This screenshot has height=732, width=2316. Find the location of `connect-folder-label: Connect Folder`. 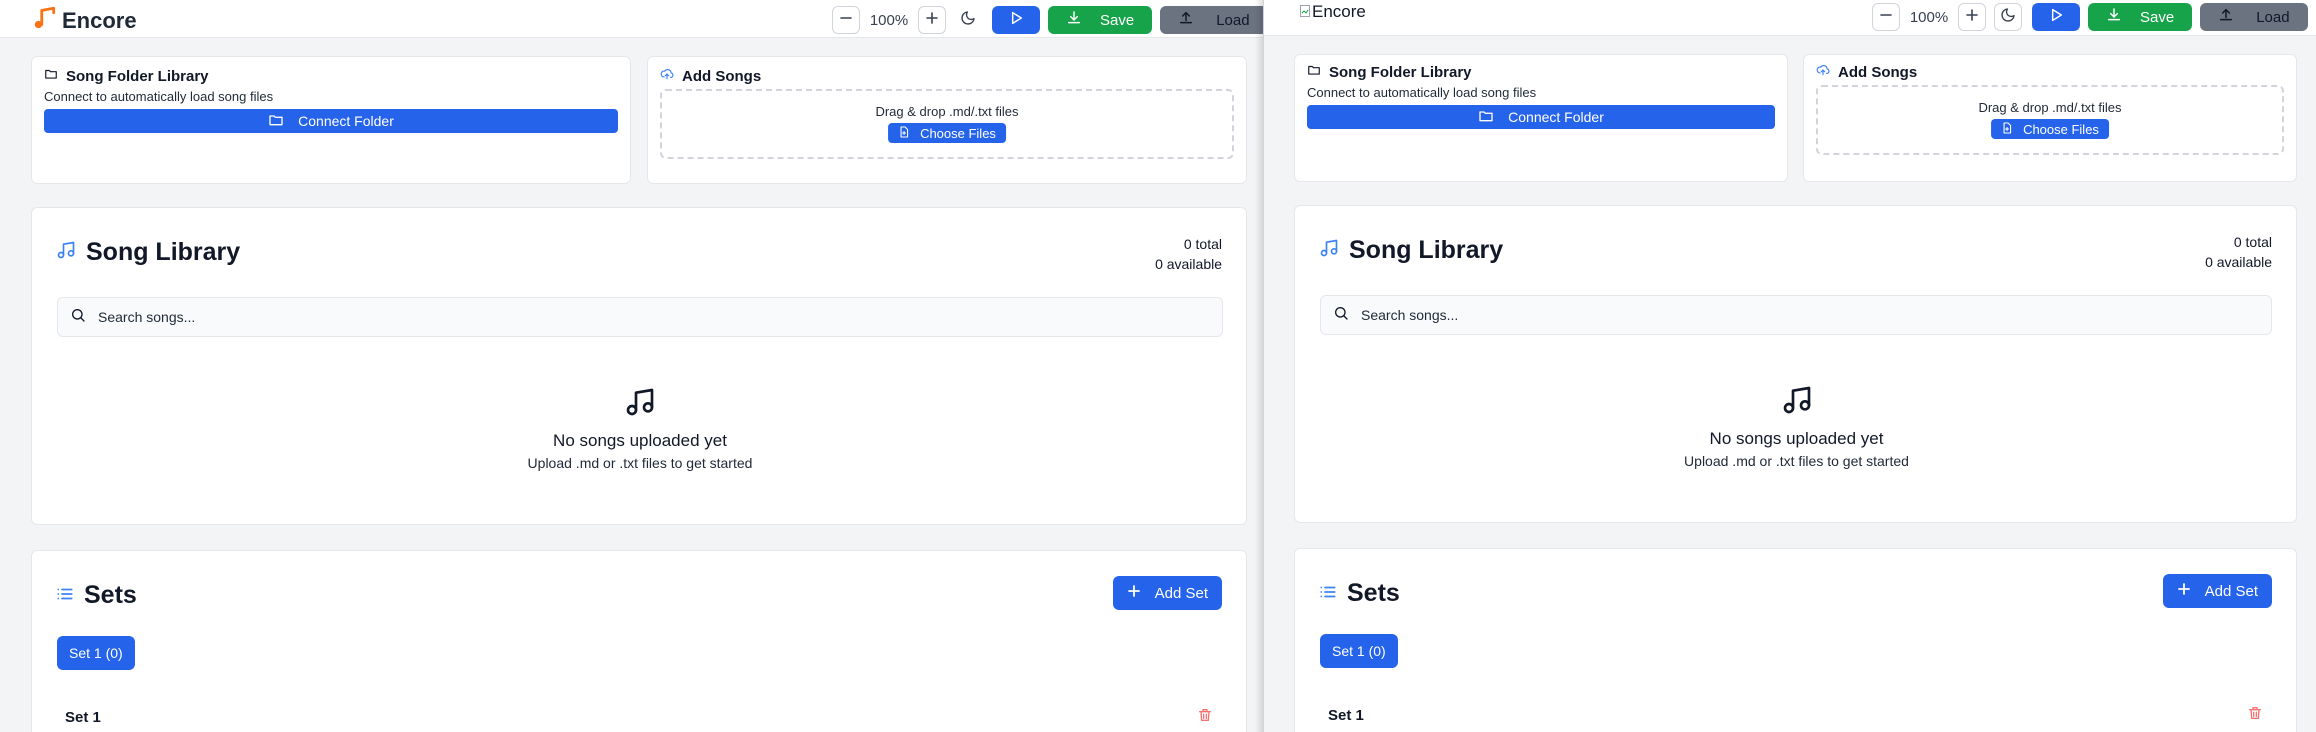

connect-folder-label: Connect Folder is located at coordinates (1556, 117).